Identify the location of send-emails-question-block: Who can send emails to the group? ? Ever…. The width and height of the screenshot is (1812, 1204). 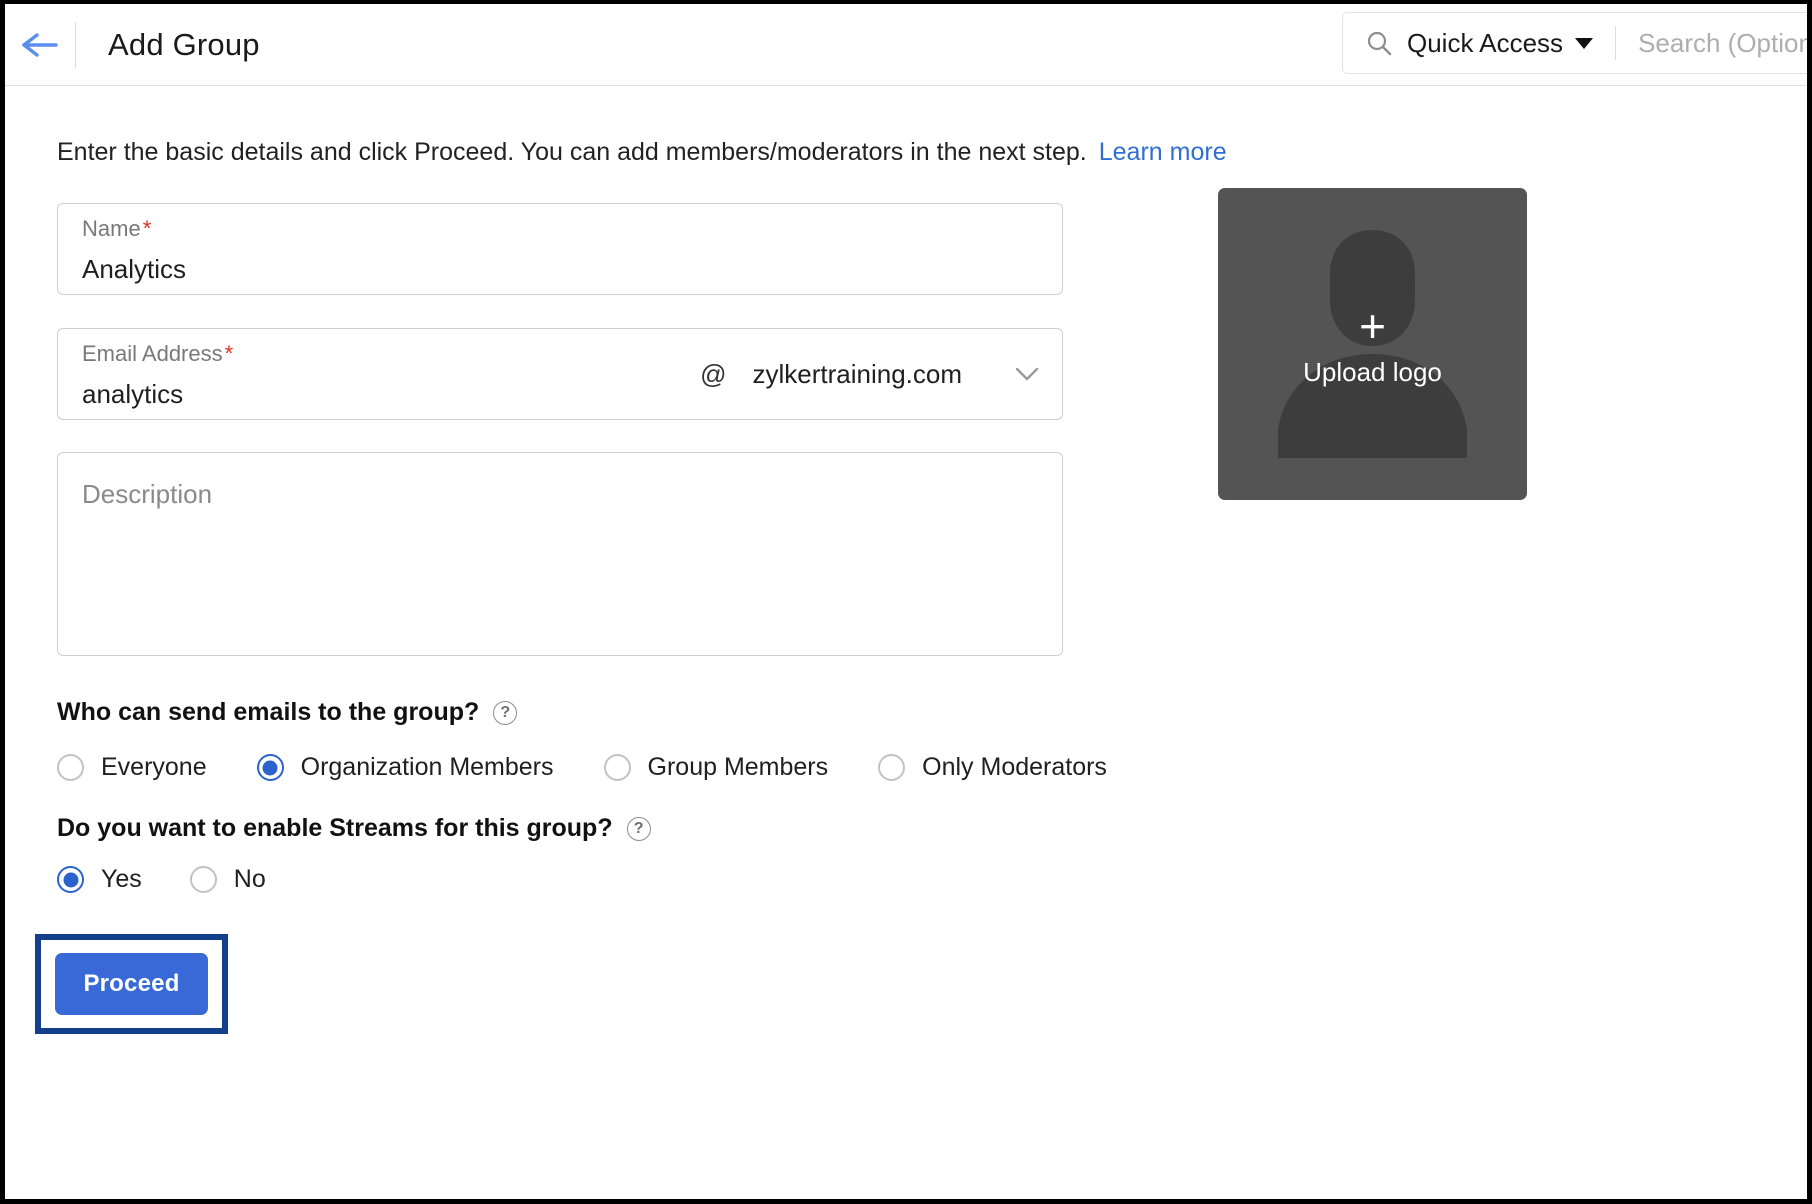
(932, 740).